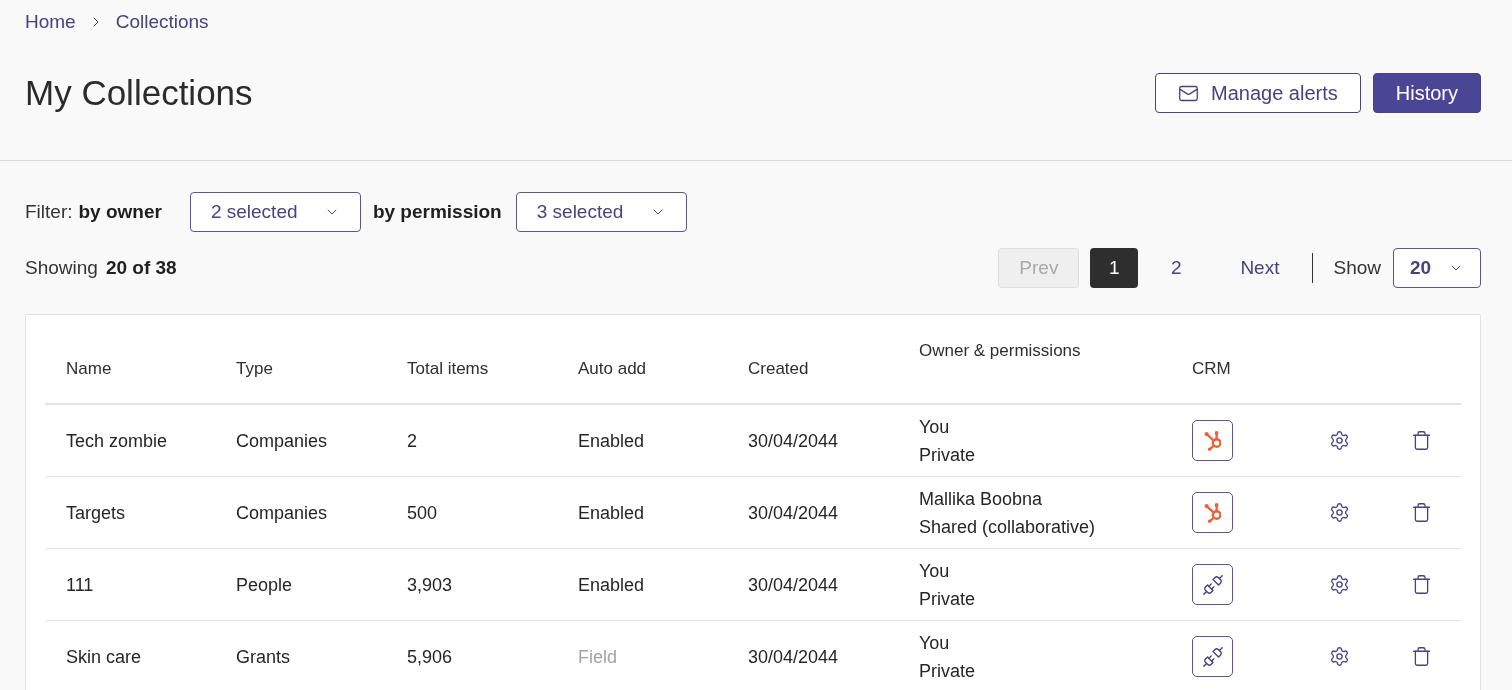 This screenshot has width=1512, height=690. Describe the element at coordinates (61, 268) in the screenshot. I see `results-label: Showing` at that location.